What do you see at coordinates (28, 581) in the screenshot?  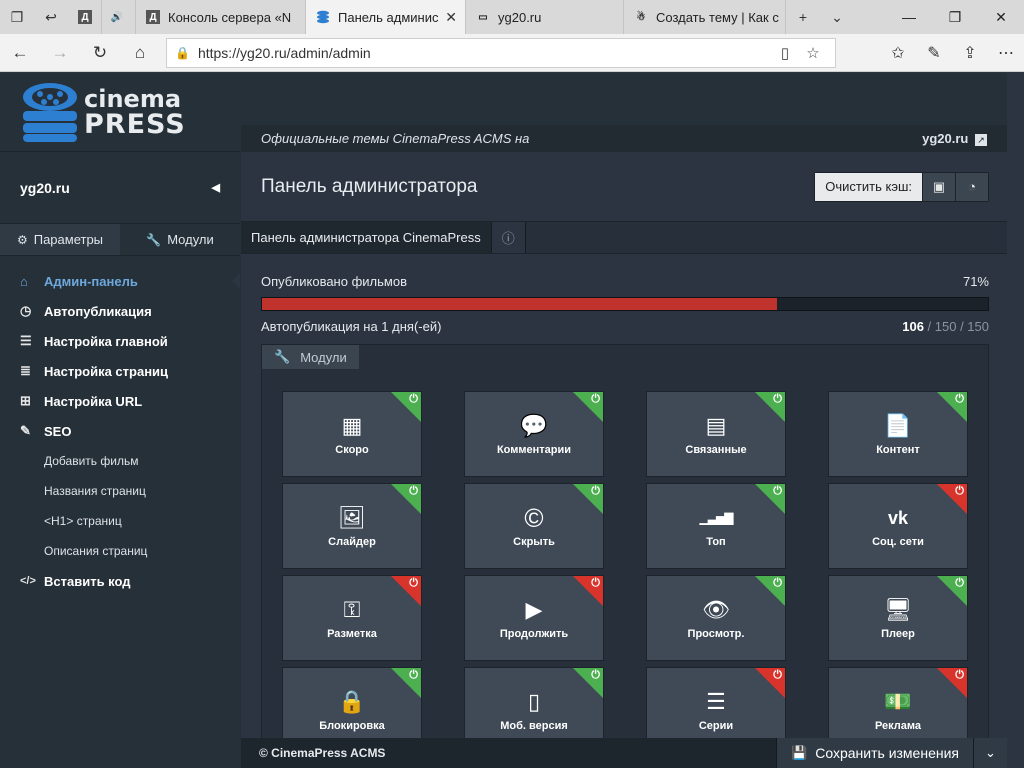 I see `code-icon: </>` at bounding box center [28, 581].